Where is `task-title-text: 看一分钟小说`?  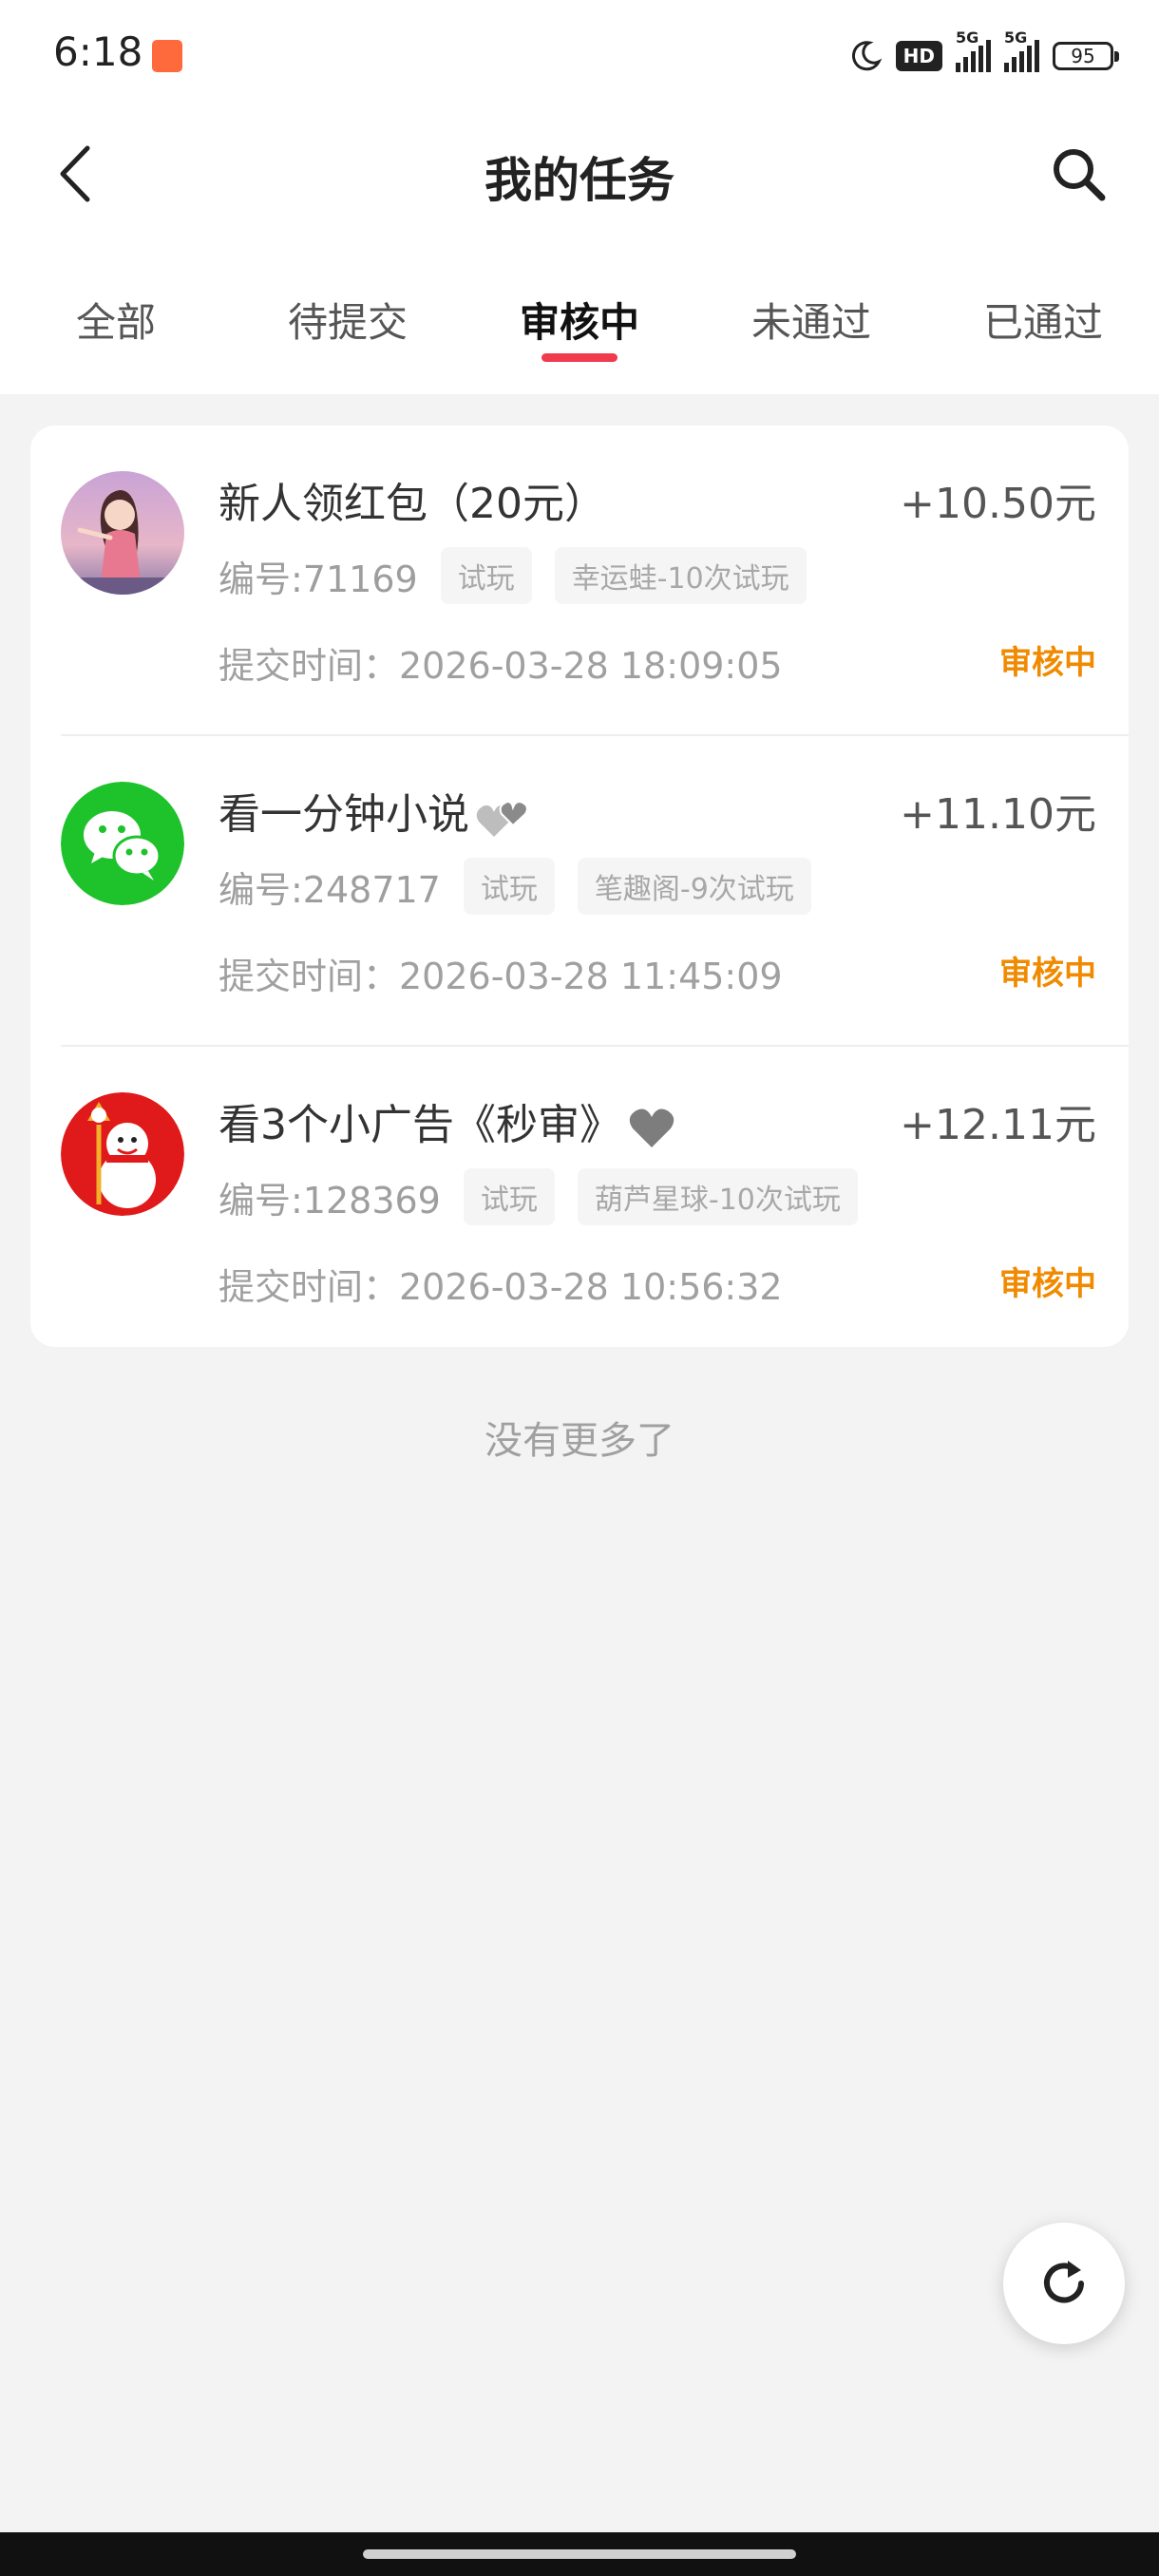
task-title-text: 看一分钟小说 is located at coordinates (343, 814).